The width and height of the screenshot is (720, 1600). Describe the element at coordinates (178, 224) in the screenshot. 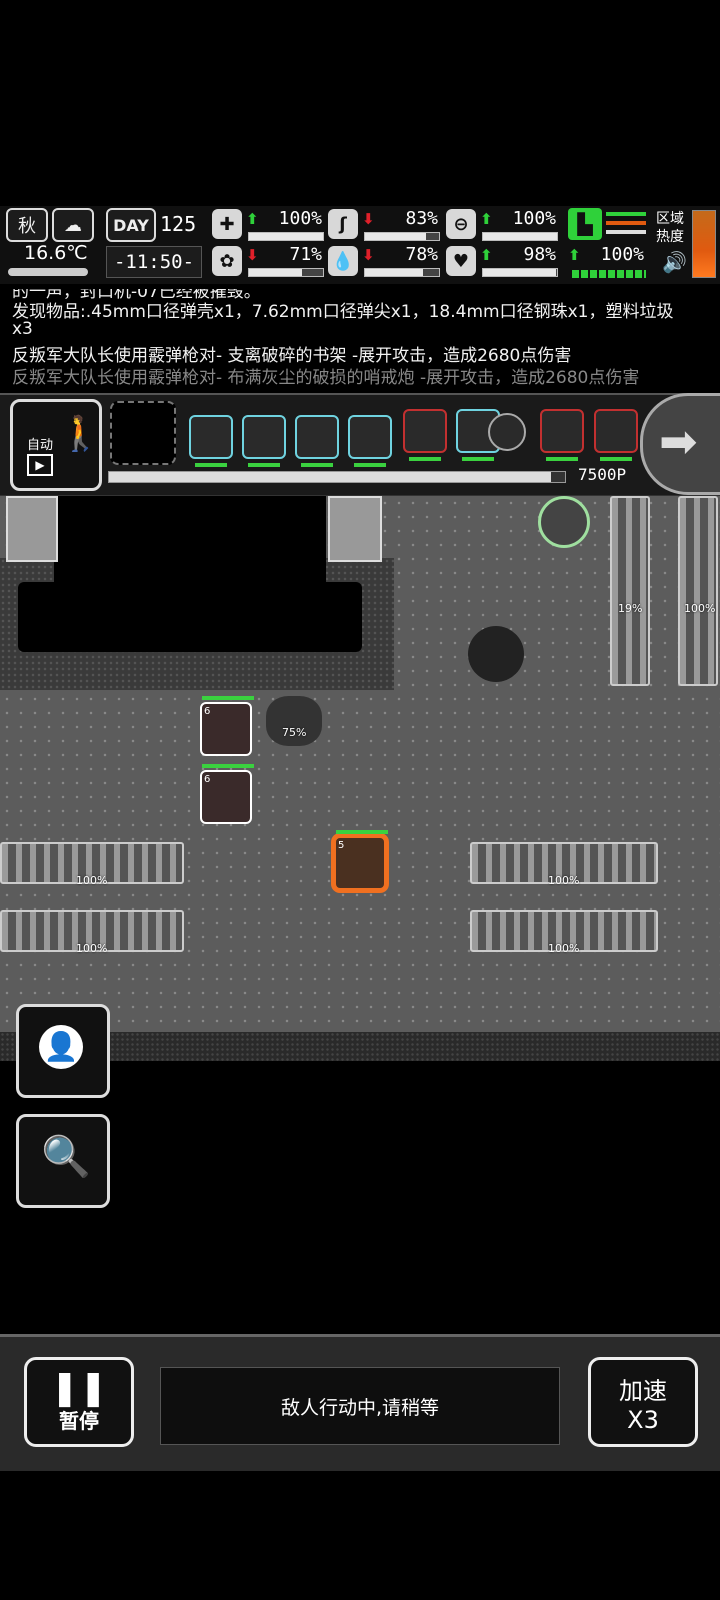

I see `day-number: 125` at that location.